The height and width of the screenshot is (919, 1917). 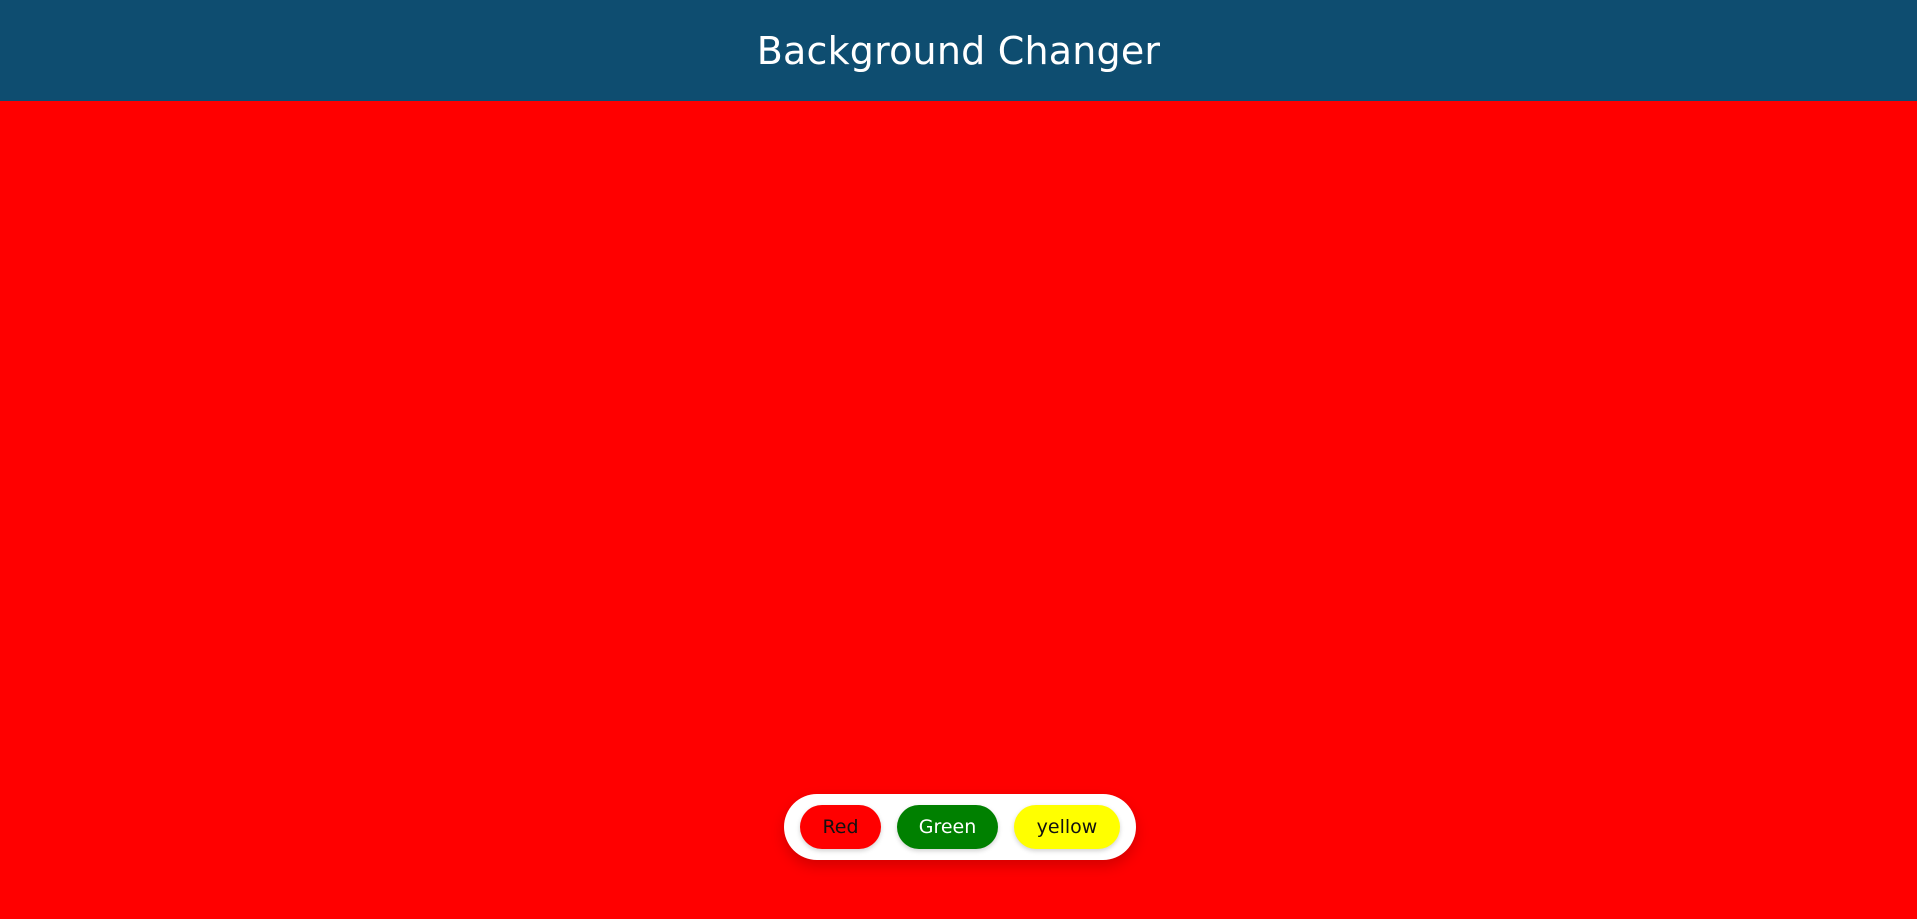 I want to click on page-title: Background Changer, so click(x=958, y=50).